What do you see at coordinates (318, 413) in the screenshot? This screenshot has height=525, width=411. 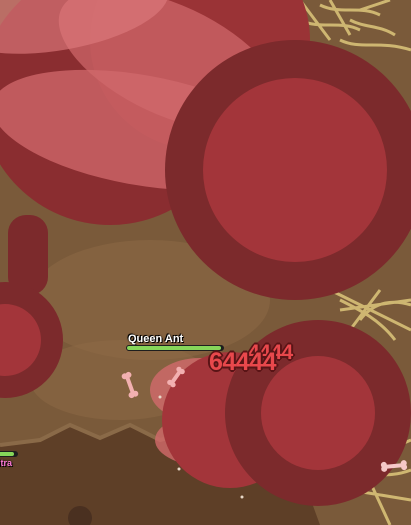 I see `ant-head-inner` at bounding box center [318, 413].